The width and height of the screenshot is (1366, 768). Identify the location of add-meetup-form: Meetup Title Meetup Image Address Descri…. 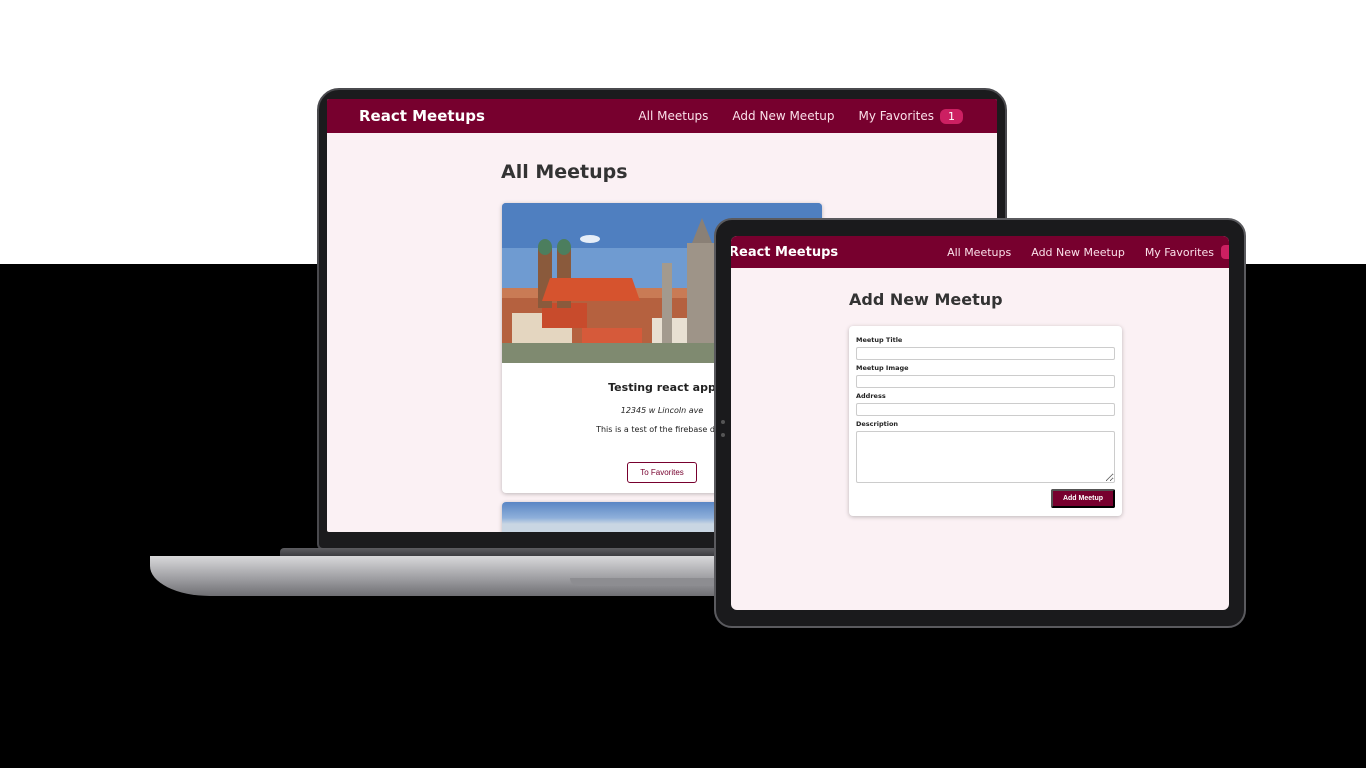
(985, 421).